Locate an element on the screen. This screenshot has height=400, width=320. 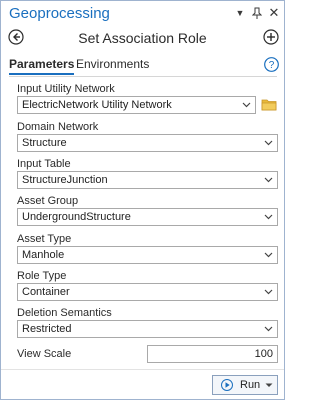
input-utility-network-combo: ElectricNetwork Utility Network is located at coordinates (136, 105).